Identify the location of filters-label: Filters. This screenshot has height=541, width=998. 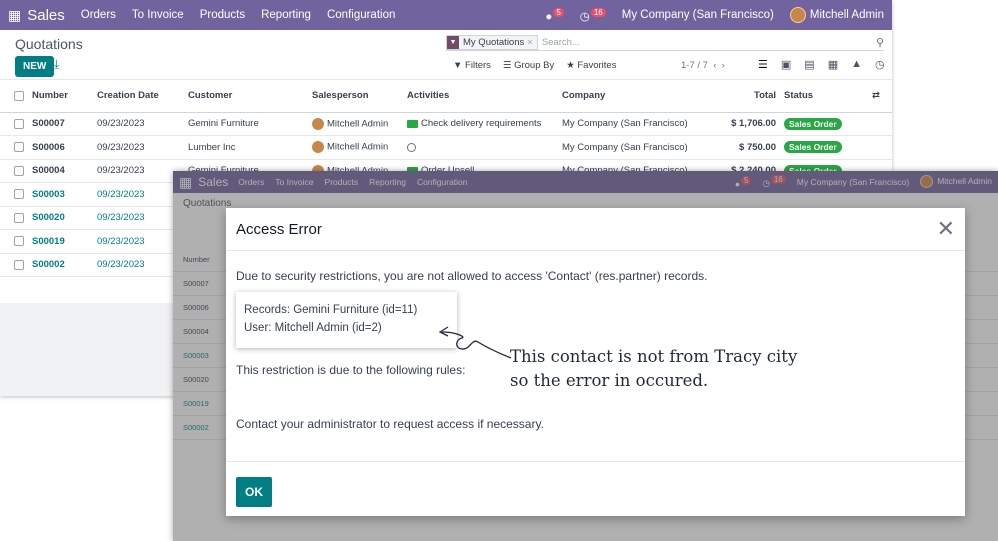
(478, 65).